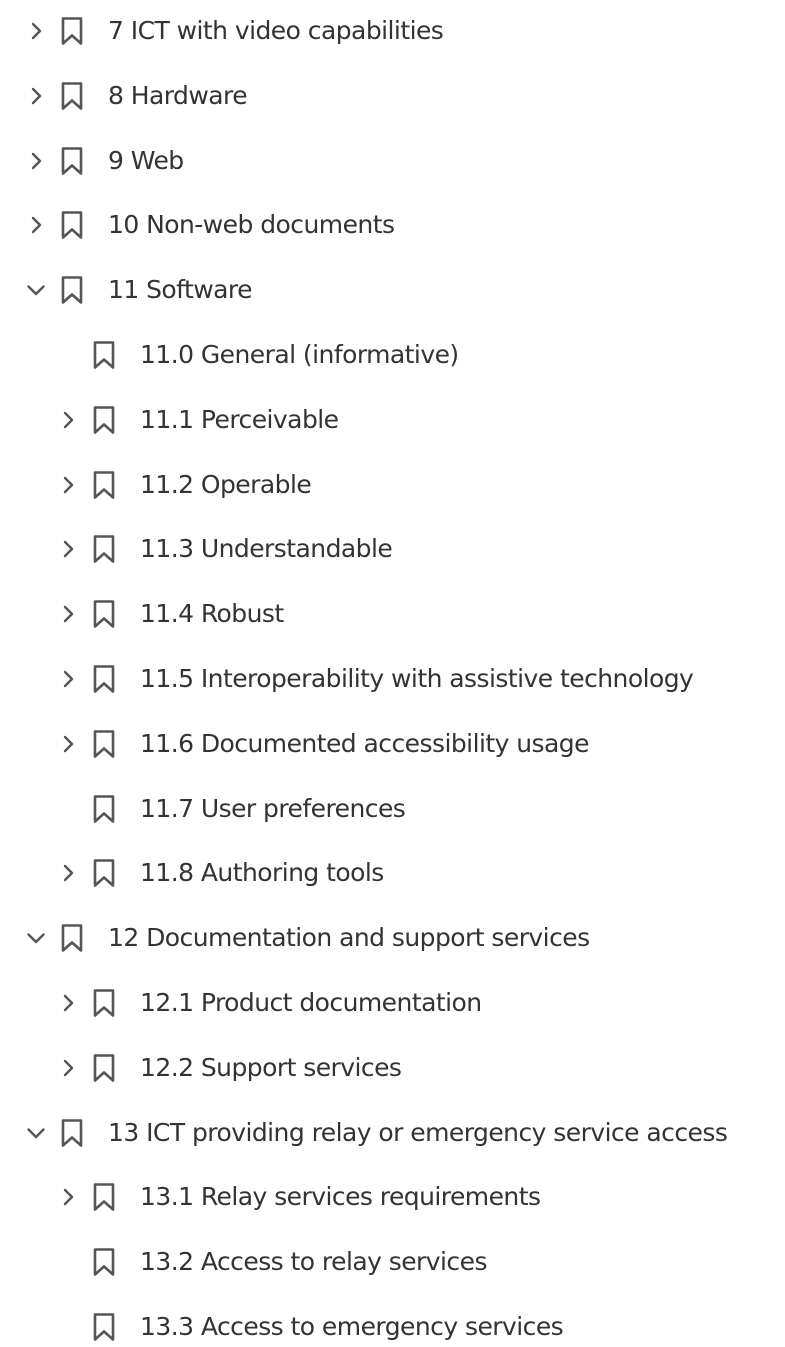  Describe the element at coordinates (349, 938) in the screenshot. I see `bookmark-label: 12 Documentation and support services` at that location.